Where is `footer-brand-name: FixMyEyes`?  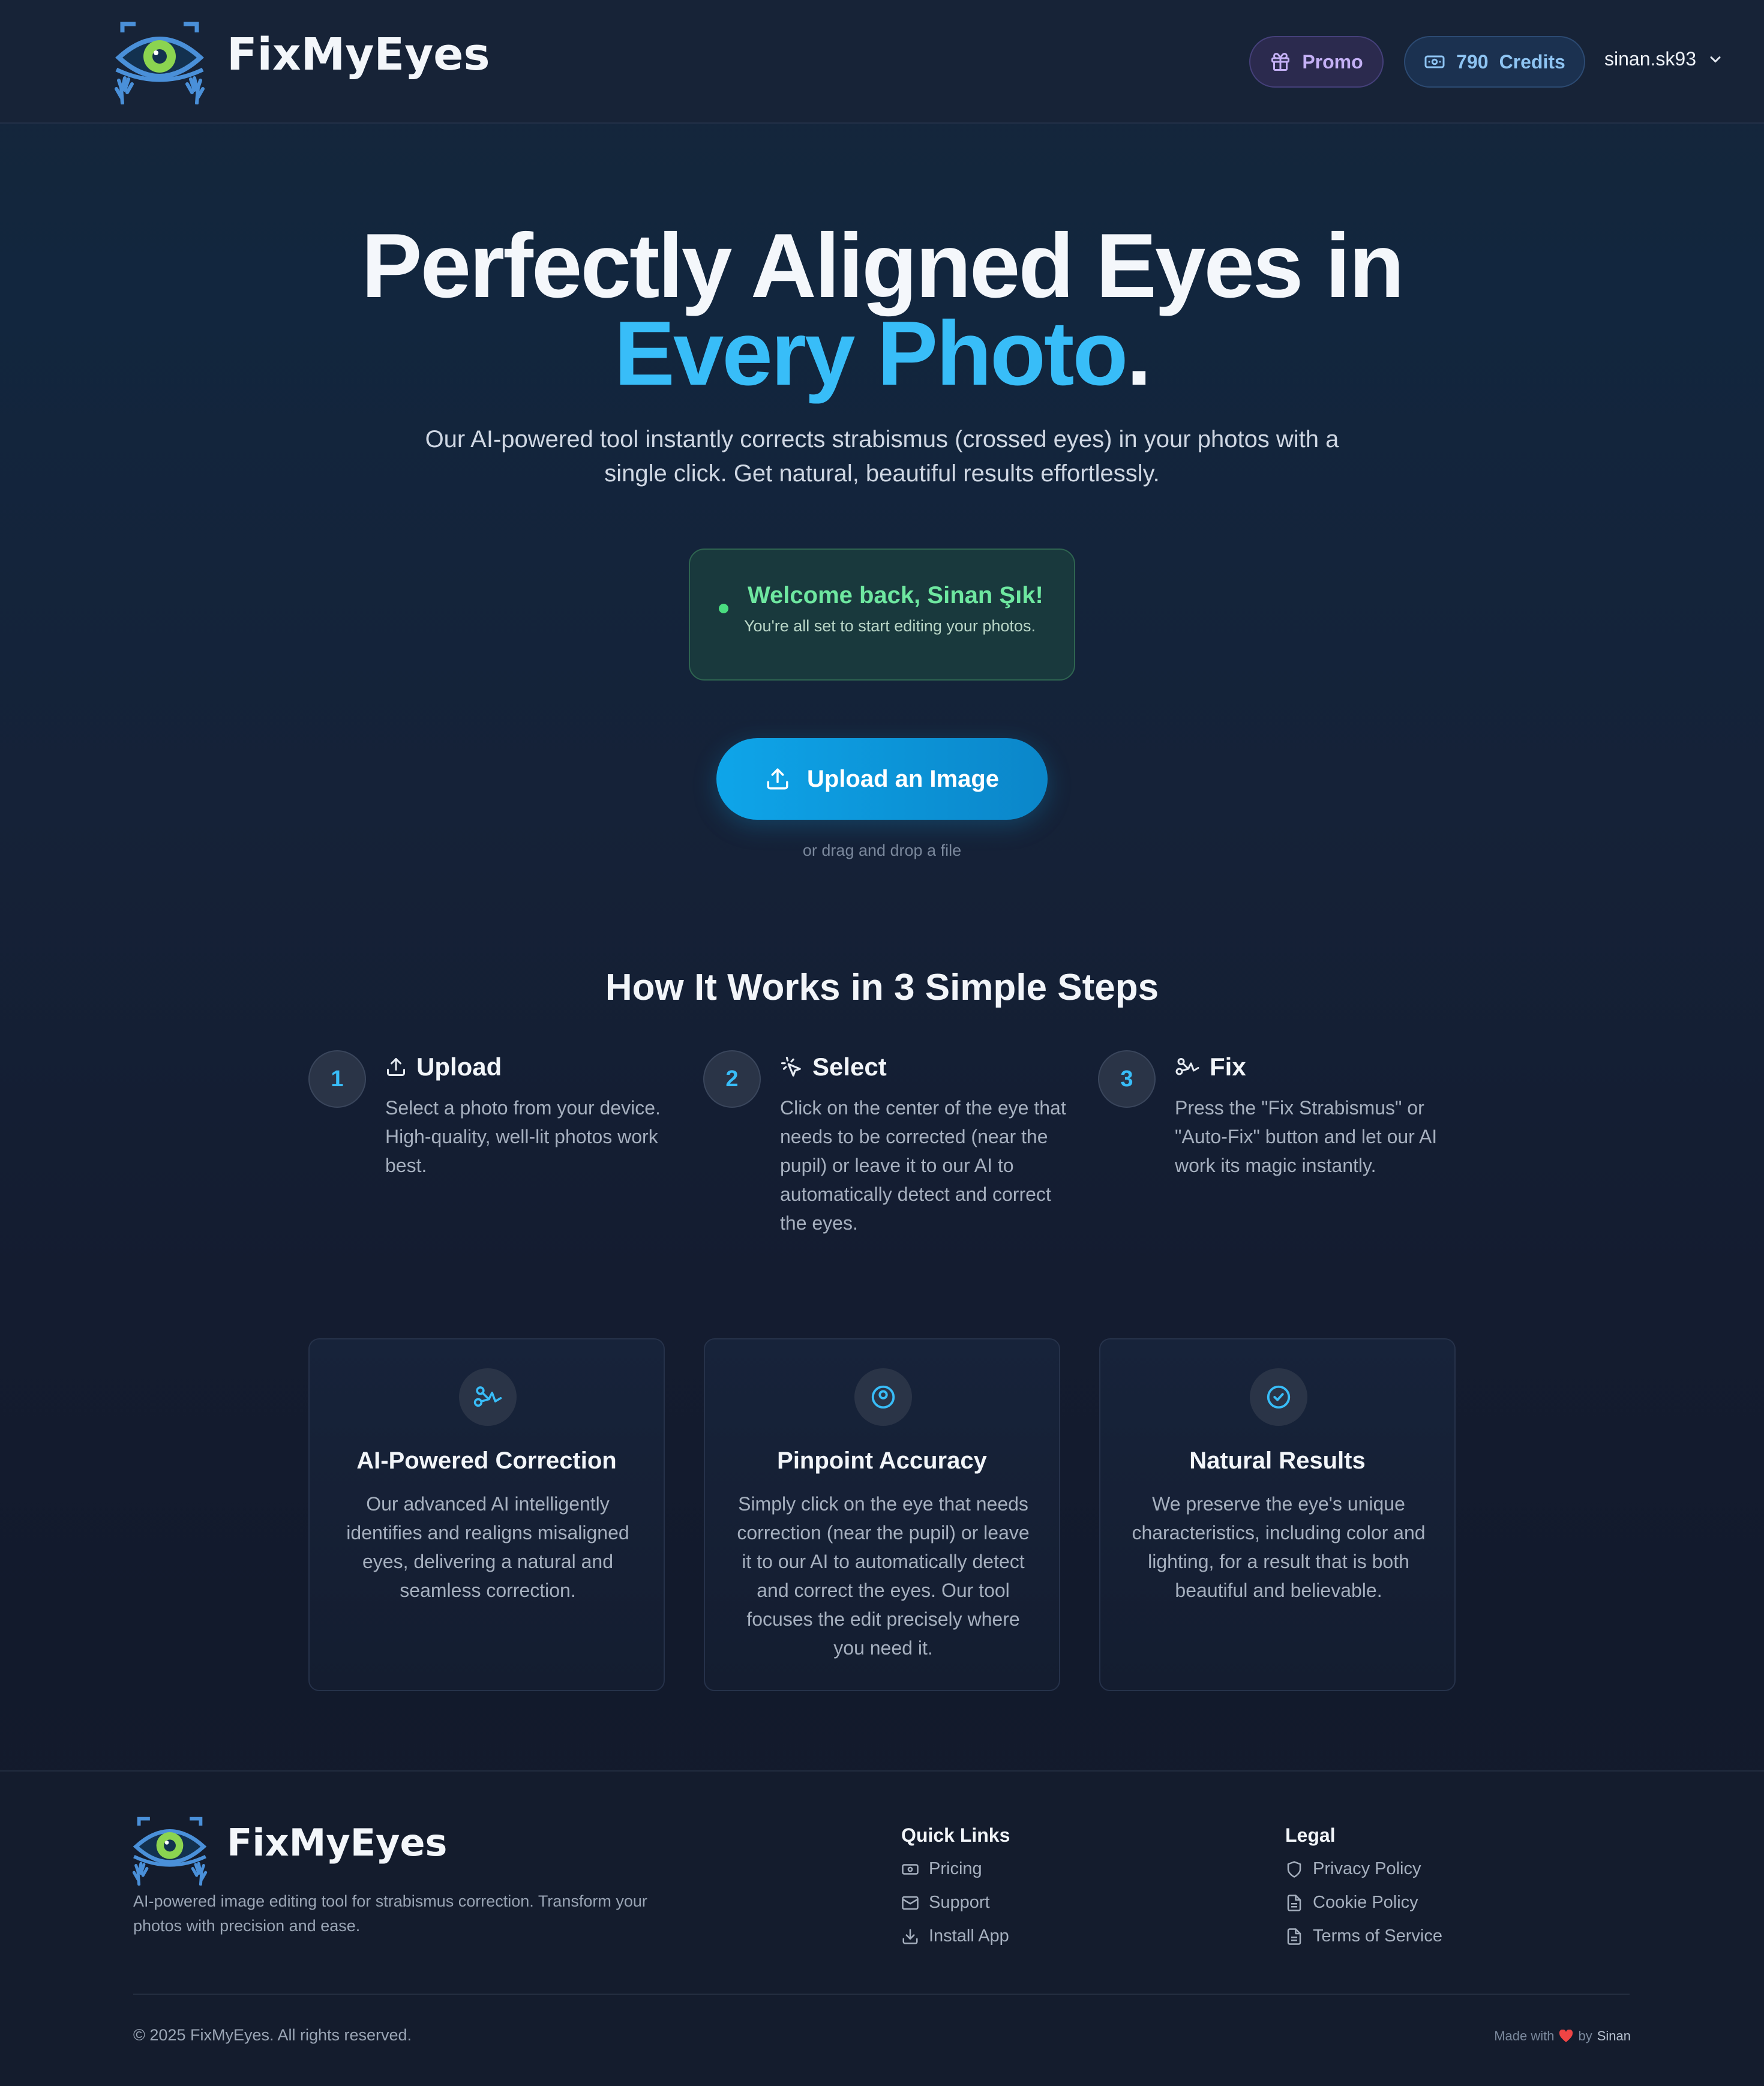
footer-brand-name: FixMyEyes is located at coordinates (337, 1843).